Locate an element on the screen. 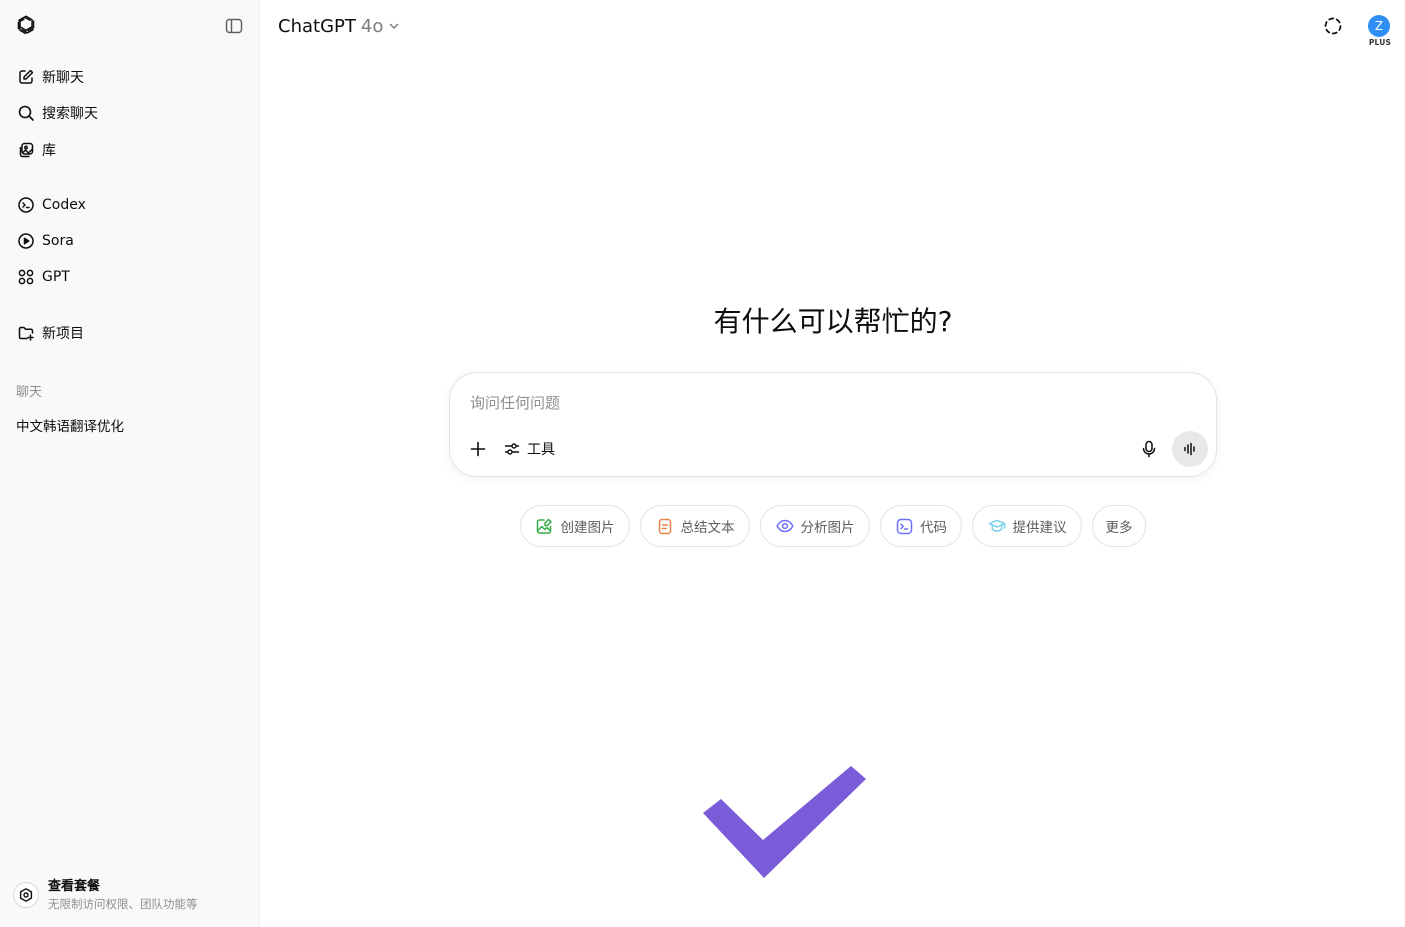 This screenshot has height=927, width=1405. model-version: 4o is located at coordinates (372, 26).